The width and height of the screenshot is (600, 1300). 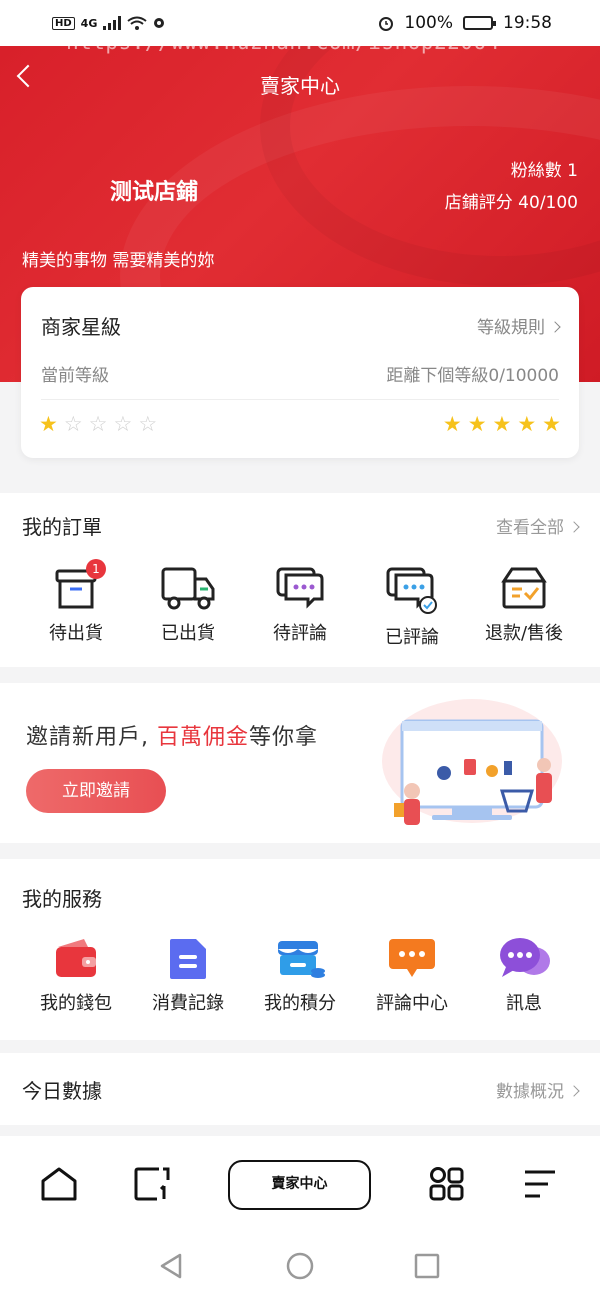 What do you see at coordinates (75, 376) in the screenshot?
I see `current-level-label: 當前等級` at bounding box center [75, 376].